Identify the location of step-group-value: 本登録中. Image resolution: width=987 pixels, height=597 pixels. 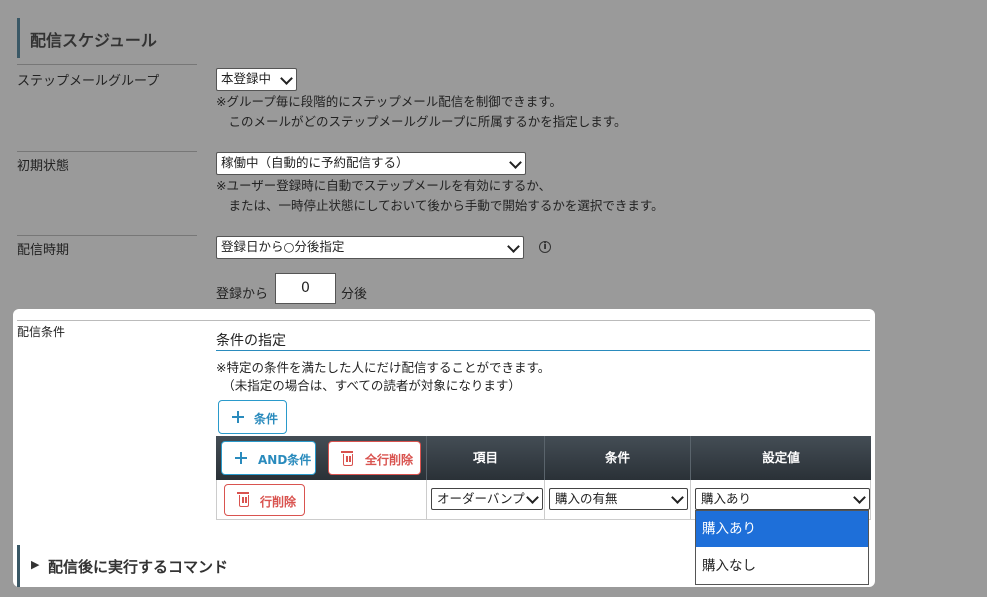
(246, 78).